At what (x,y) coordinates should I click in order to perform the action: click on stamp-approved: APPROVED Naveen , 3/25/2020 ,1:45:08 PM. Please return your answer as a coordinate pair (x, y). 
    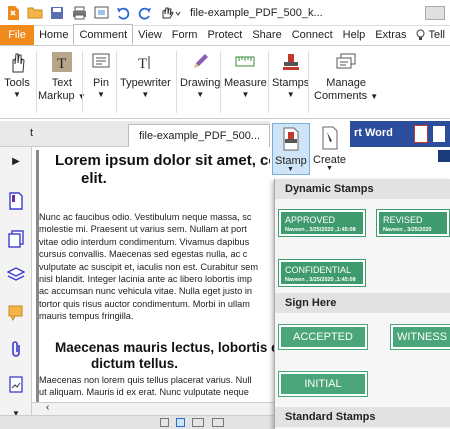
    Looking at the image, I should click on (322, 224).